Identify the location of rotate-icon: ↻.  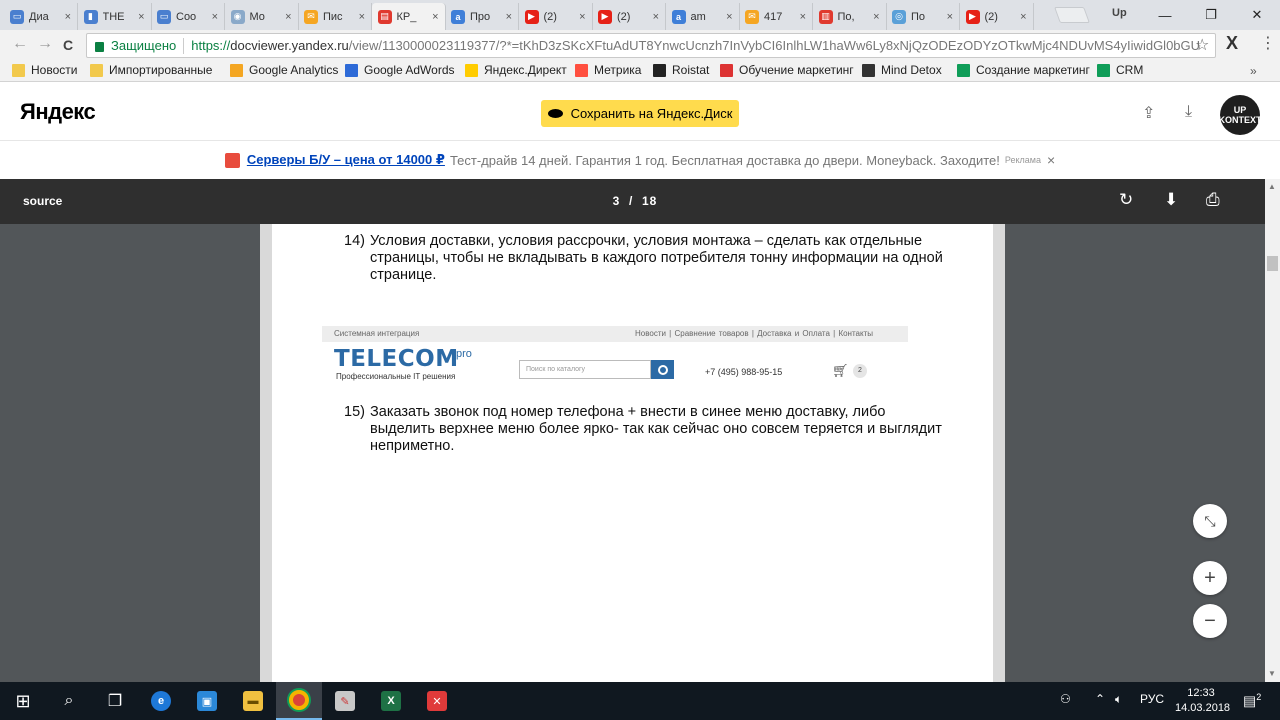
(1126, 200).